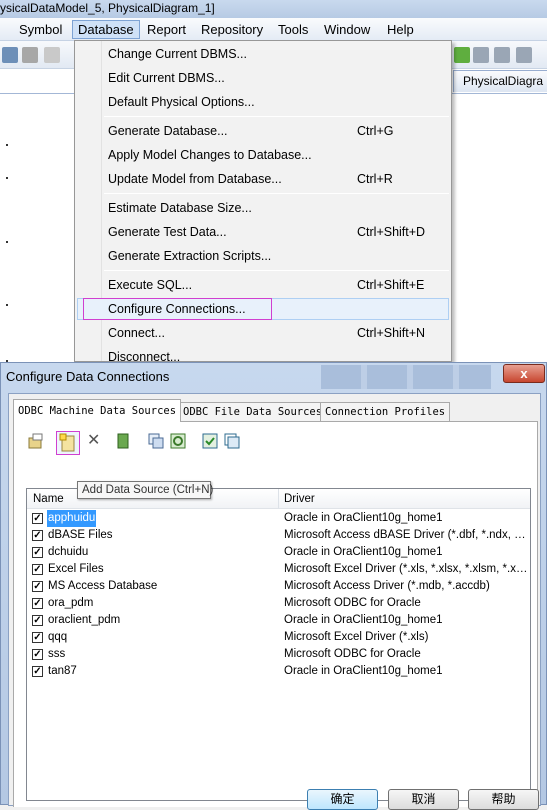  What do you see at coordinates (273, 9) in the screenshot?
I see `window-title: ysicalDataModel_5, PhysicalDiagram_1]` at bounding box center [273, 9].